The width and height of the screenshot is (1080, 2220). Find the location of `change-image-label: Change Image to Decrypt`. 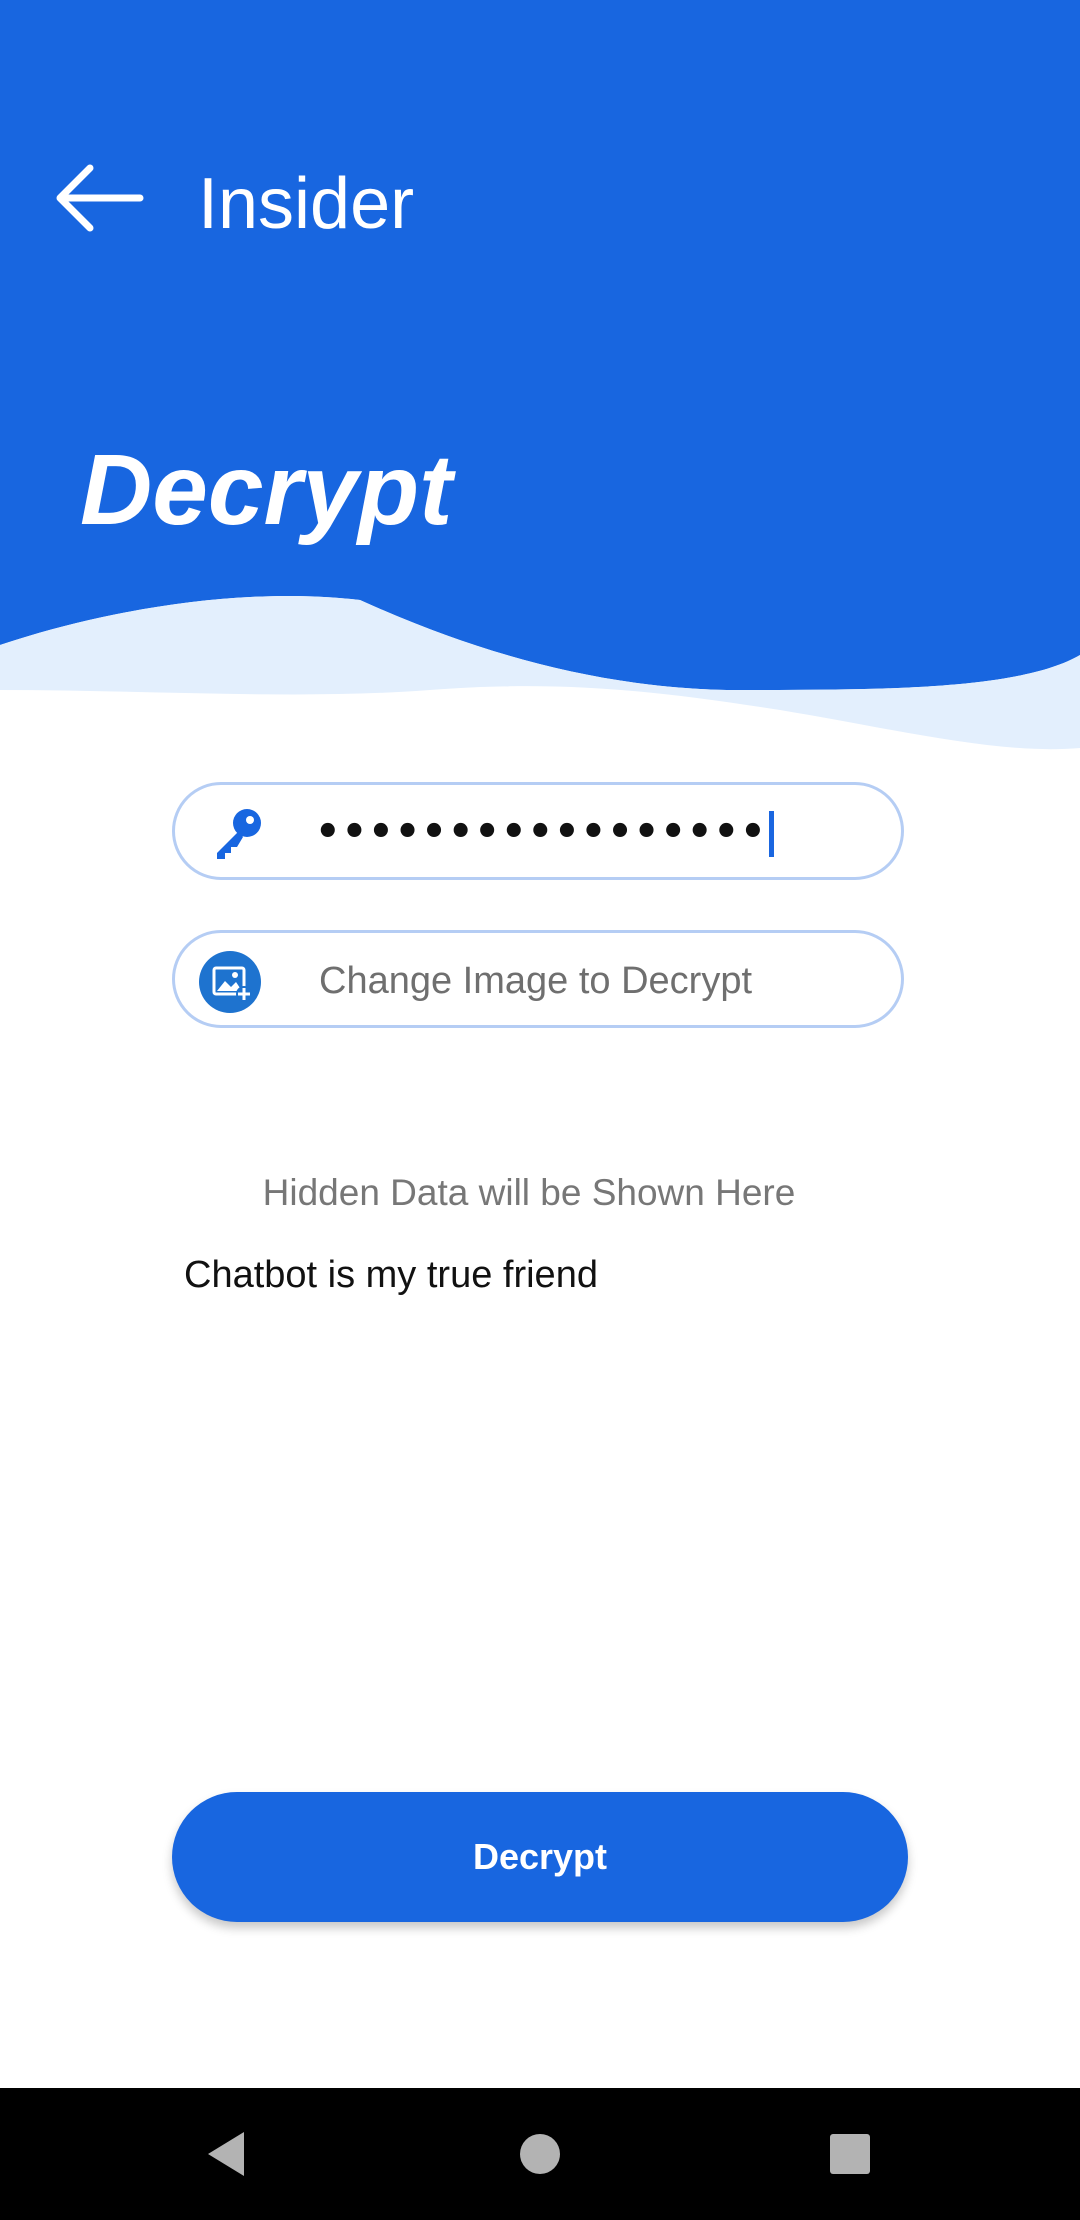

change-image-label: Change Image to Decrypt is located at coordinates (536, 981).